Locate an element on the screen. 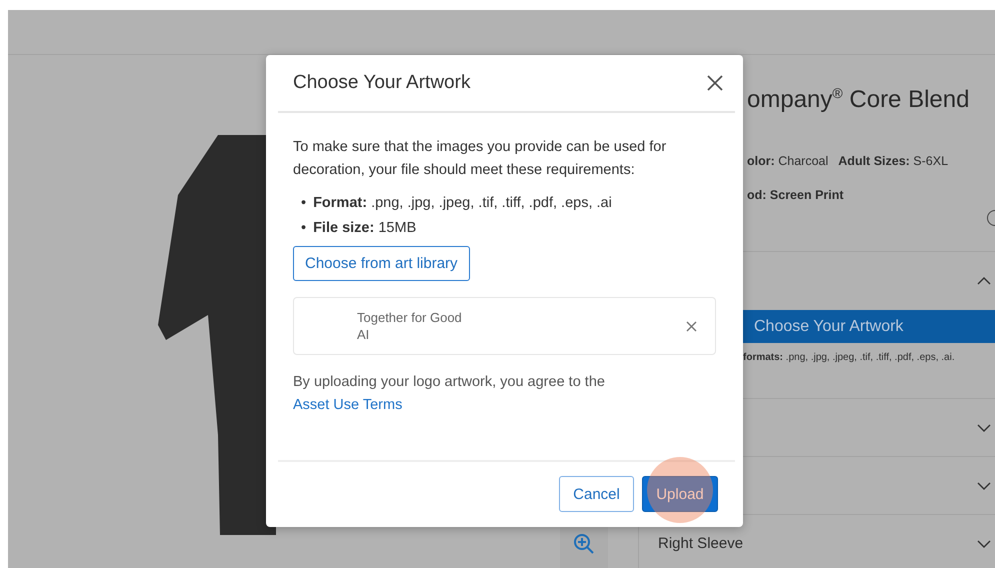 Image resolution: width=995 pixels, height=568 pixels. formats-text: formats: .png, .jpg, .jpeg, .tif, .tiff, .pdf, .eps, .ai. is located at coordinates (849, 357).